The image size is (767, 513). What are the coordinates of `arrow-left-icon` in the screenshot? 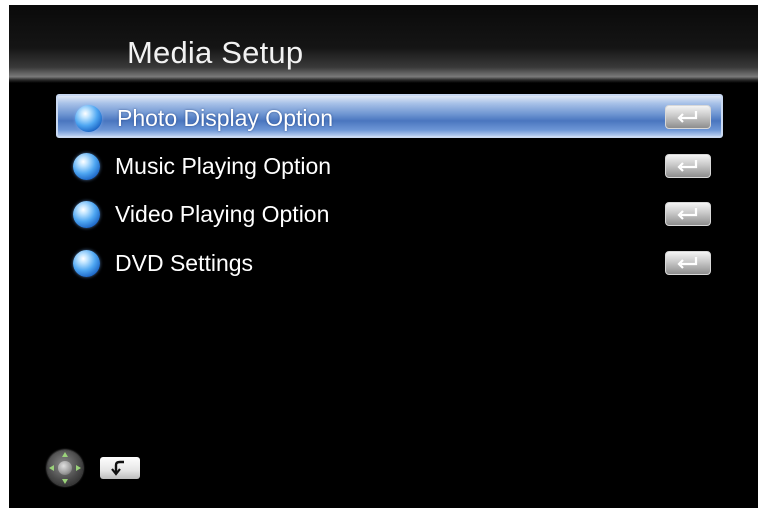 It's located at (51, 468).